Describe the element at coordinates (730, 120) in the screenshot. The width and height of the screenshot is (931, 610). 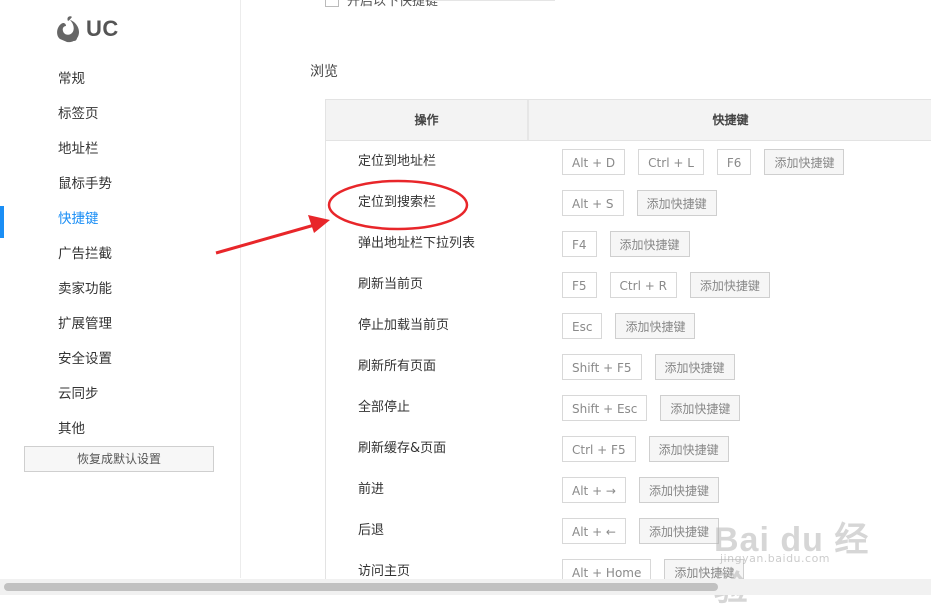
I see `column-header-shortcut: 快捷键` at that location.